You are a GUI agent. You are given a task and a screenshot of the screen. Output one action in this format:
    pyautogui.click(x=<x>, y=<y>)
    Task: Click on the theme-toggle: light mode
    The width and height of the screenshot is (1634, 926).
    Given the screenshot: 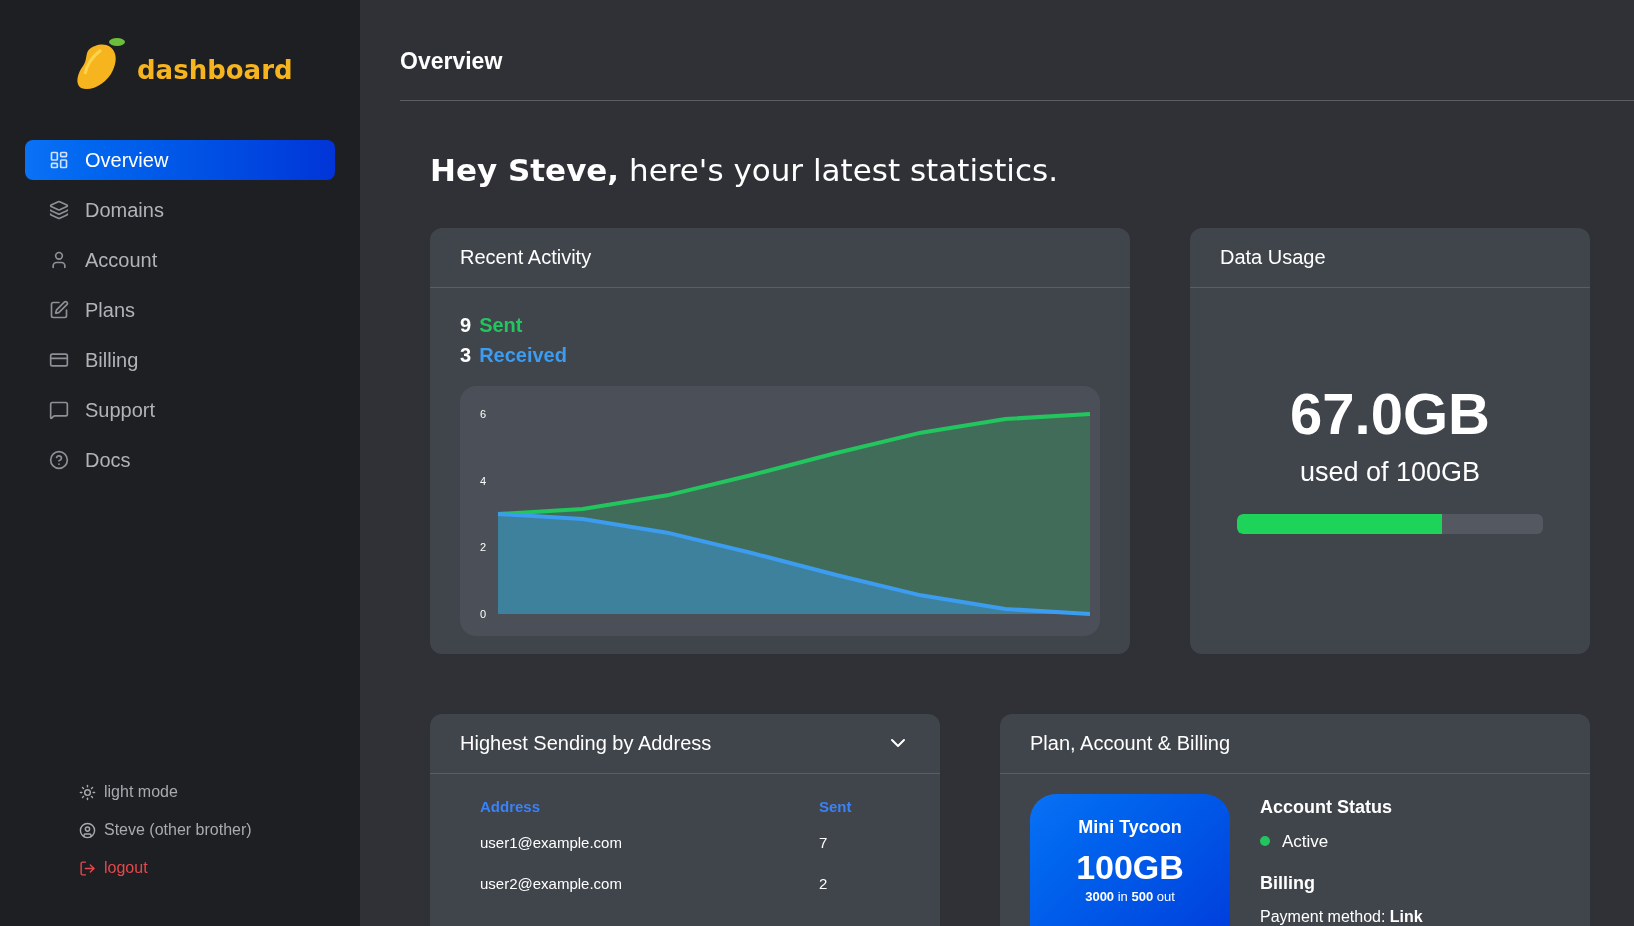 What is the action you would take?
    pyautogui.click(x=207, y=792)
    